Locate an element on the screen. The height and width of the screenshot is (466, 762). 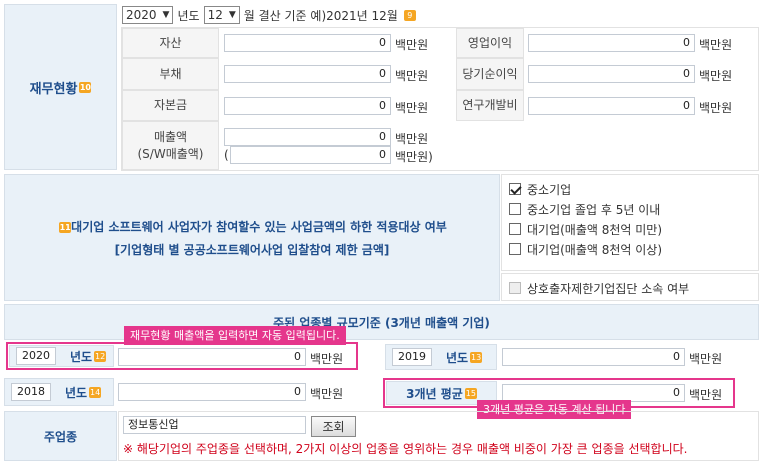
option-sme-graduated: 중소기업 졸업 후 5년 이내 is located at coordinates (633, 209).